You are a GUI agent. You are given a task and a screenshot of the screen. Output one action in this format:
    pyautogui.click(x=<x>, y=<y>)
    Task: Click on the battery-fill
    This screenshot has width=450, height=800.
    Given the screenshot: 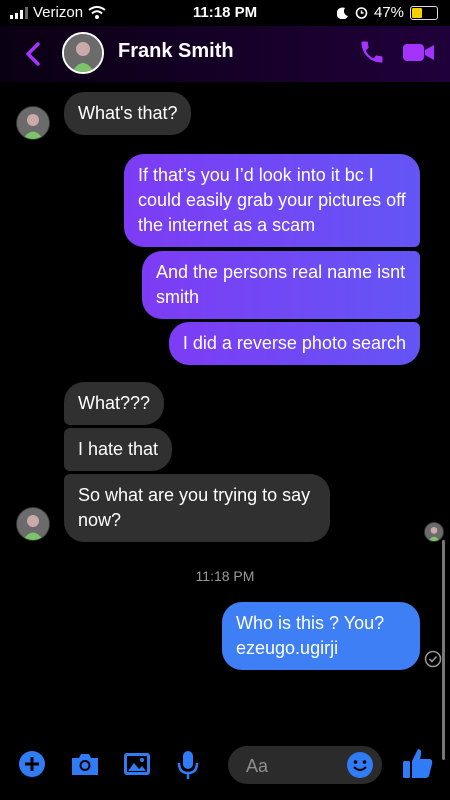 What is the action you would take?
    pyautogui.click(x=417, y=12)
    